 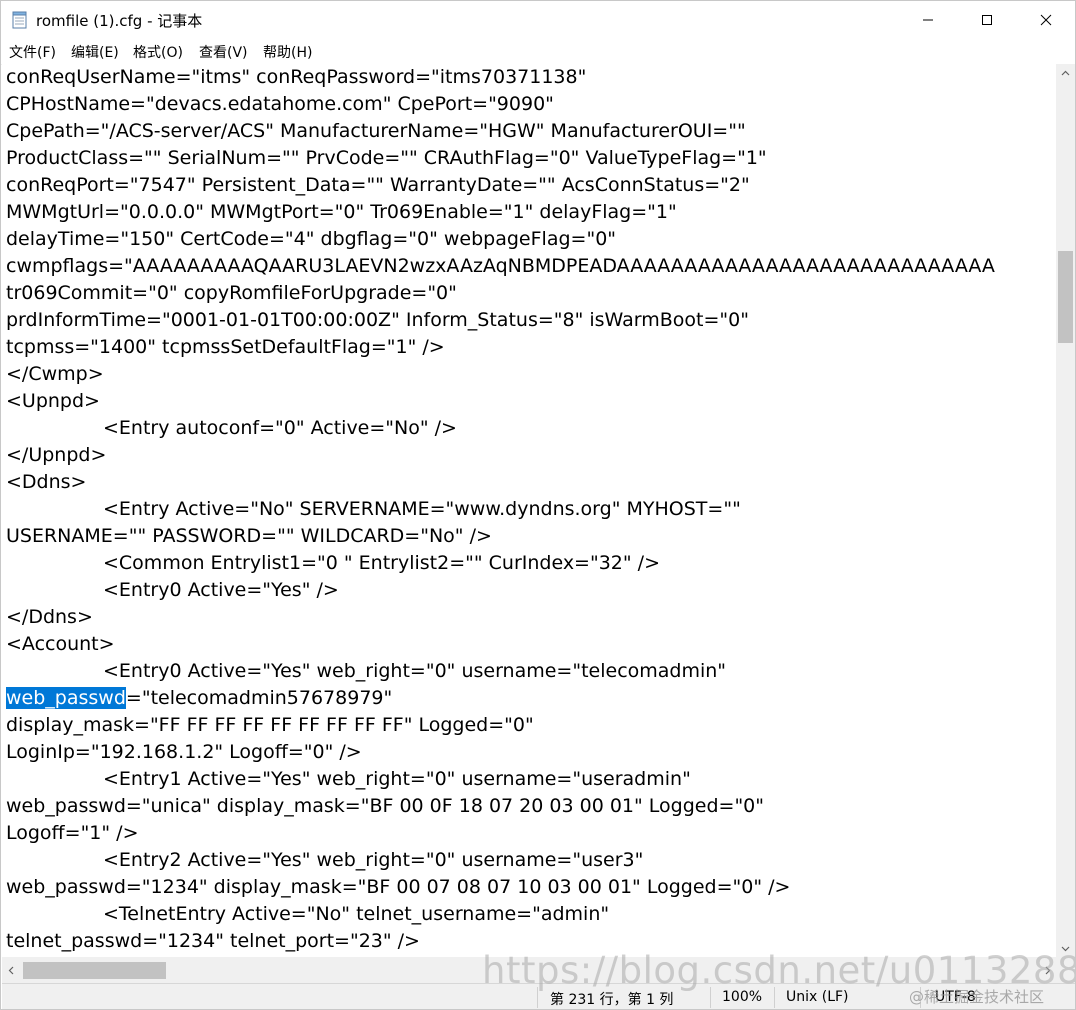 What do you see at coordinates (49, 617) in the screenshot?
I see `text-line: </Ddns>` at bounding box center [49, 617].